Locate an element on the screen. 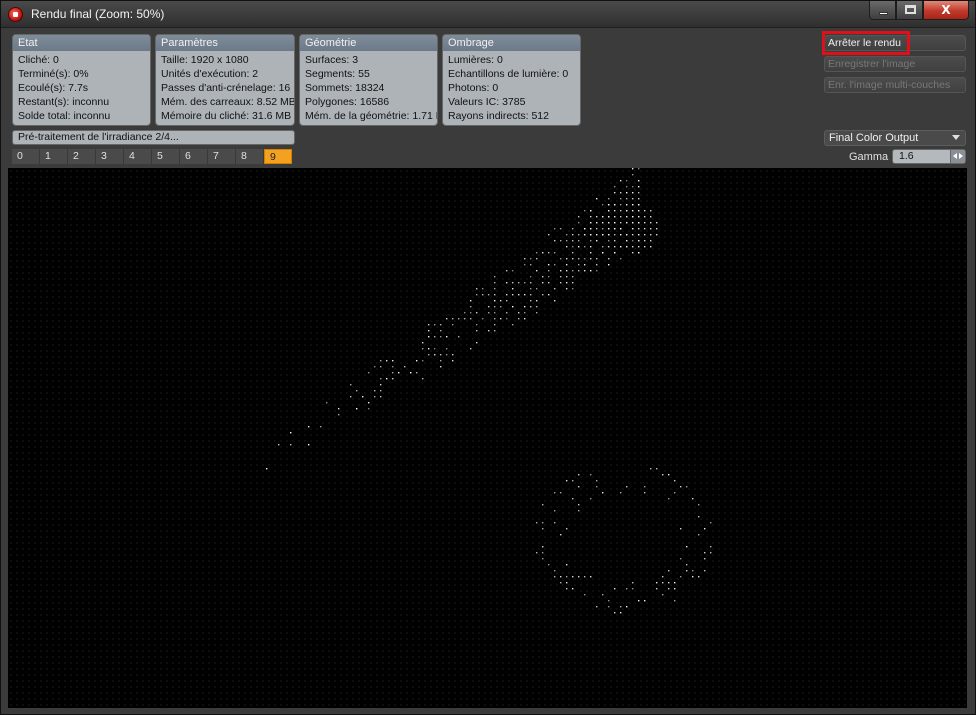 This screenshot has width=976, height=715. buffer-tab-3: 3 is located at coordinates (110, 156).